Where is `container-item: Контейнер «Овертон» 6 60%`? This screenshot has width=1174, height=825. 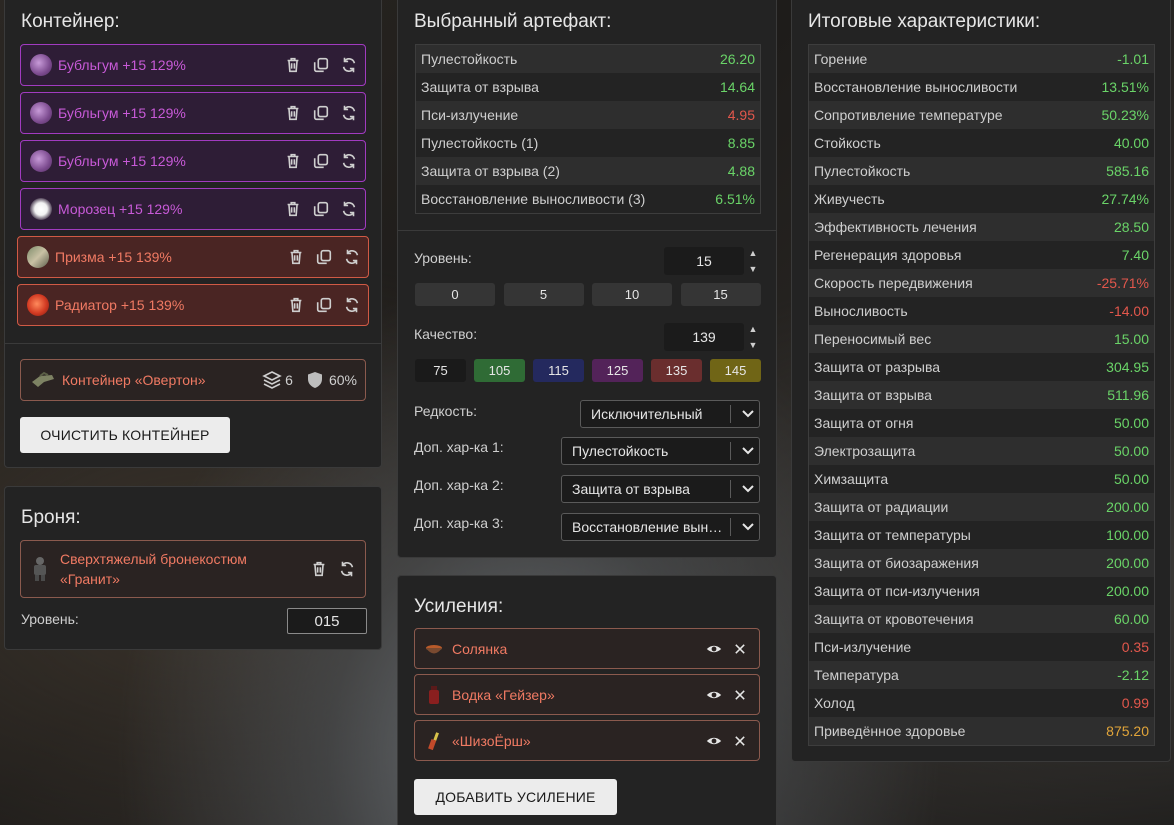 container-item: Контейнер «Овертон» 6 60% is located at coordinates (193, 380).